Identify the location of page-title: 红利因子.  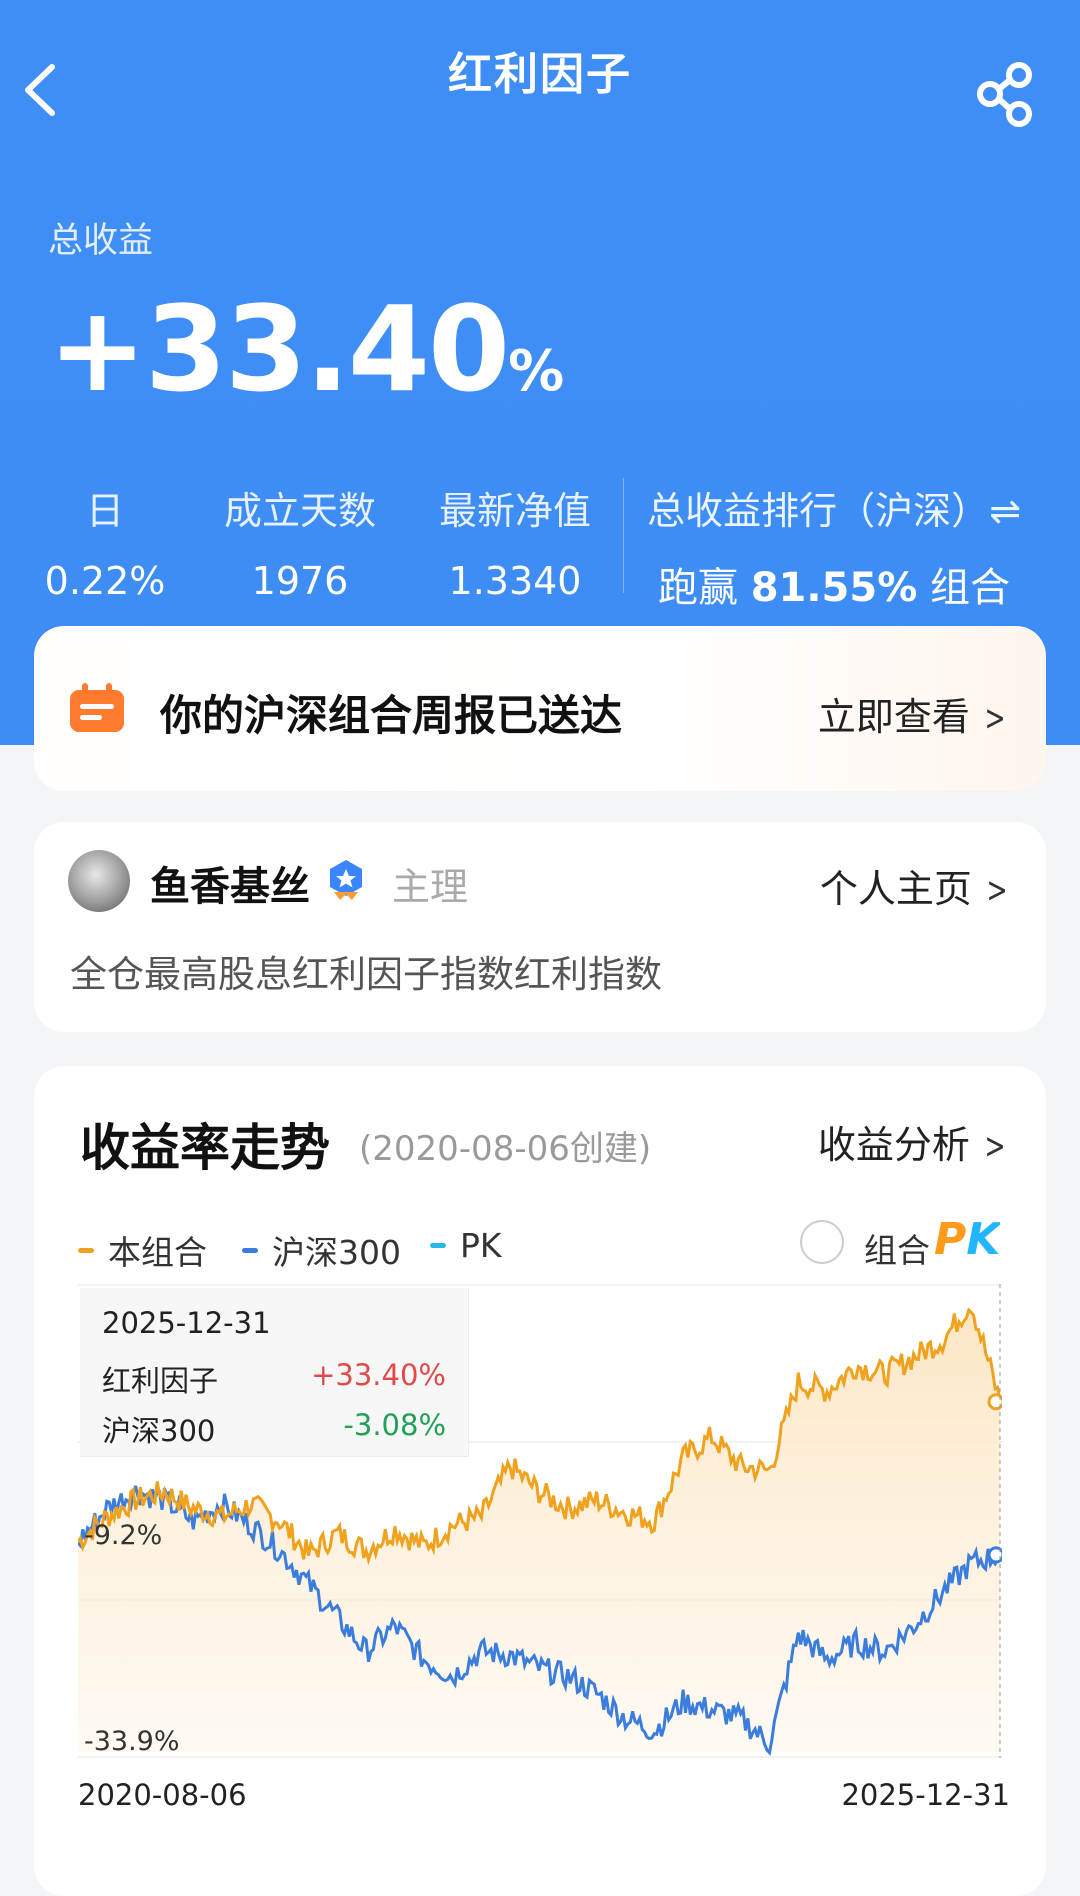
(540, 74).